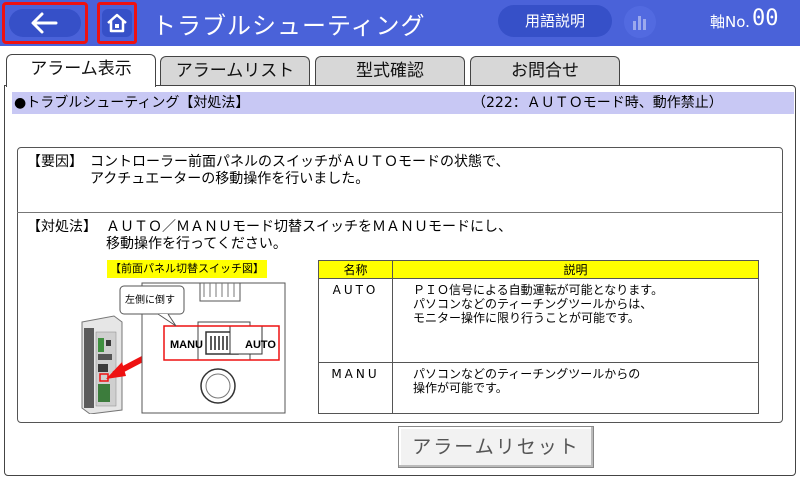  What do you see at coordinates (230, 179) in the screenshot?
I see `cause-line-2: アクチュエーターの移動操作を行いました。` at bounding box center [230, 179].